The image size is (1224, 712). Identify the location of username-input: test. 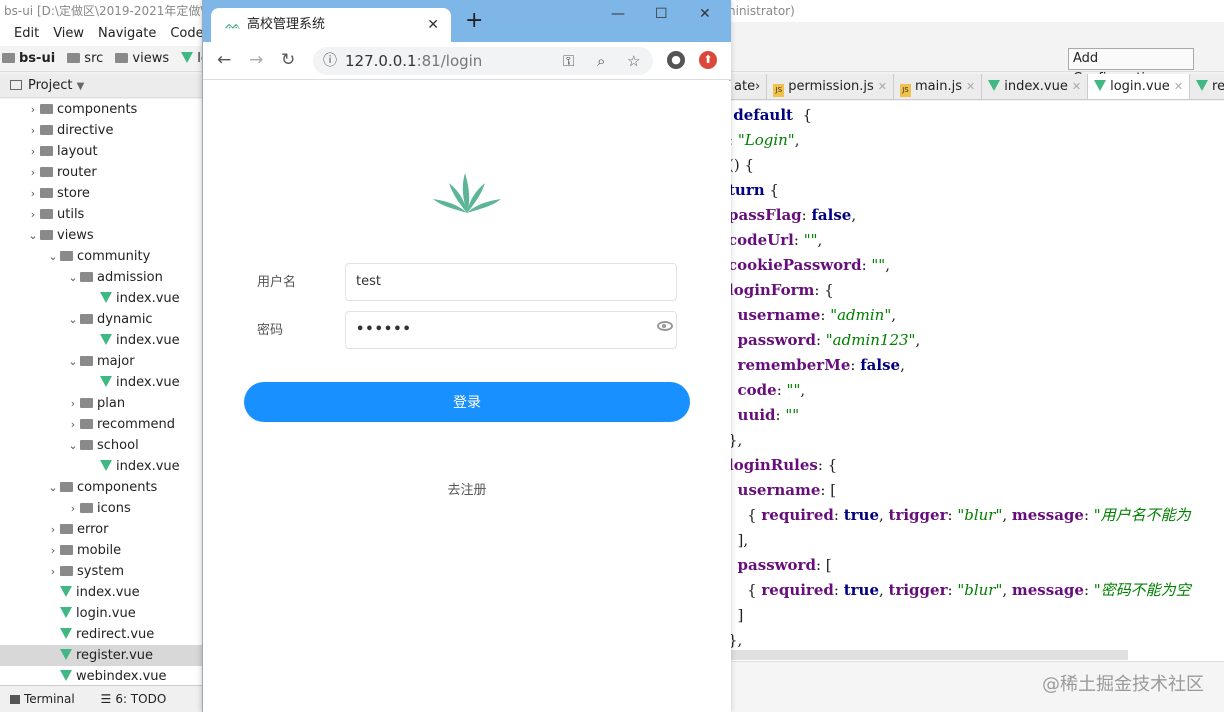
(511, 282).